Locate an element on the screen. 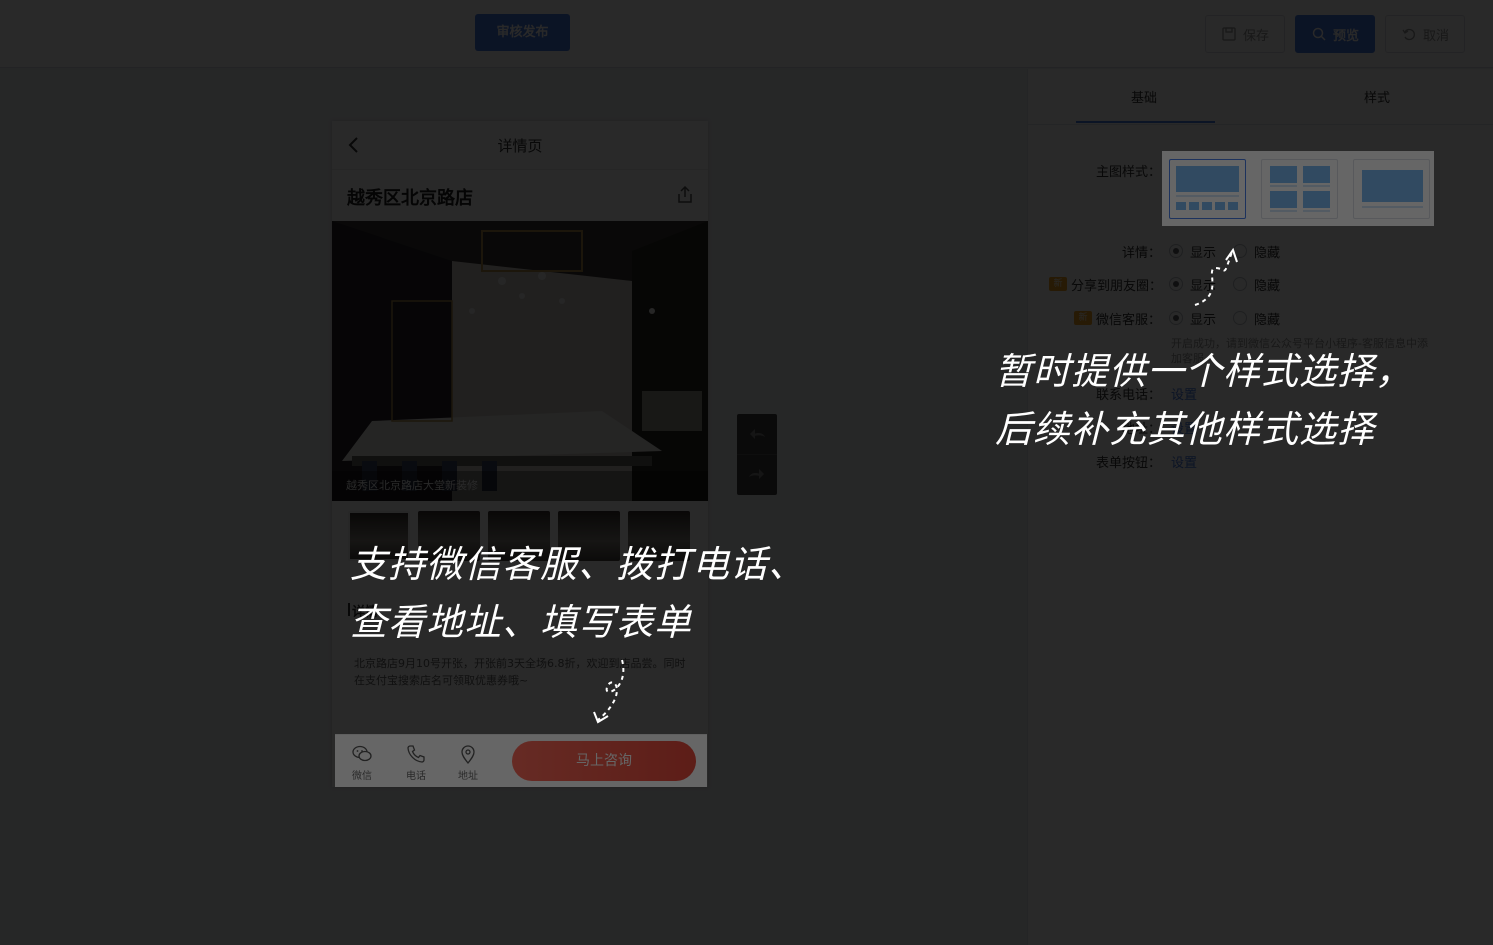 This screenshot has height=945, width=1493. undo-arrow-icon is located at coordinates (757, 434).